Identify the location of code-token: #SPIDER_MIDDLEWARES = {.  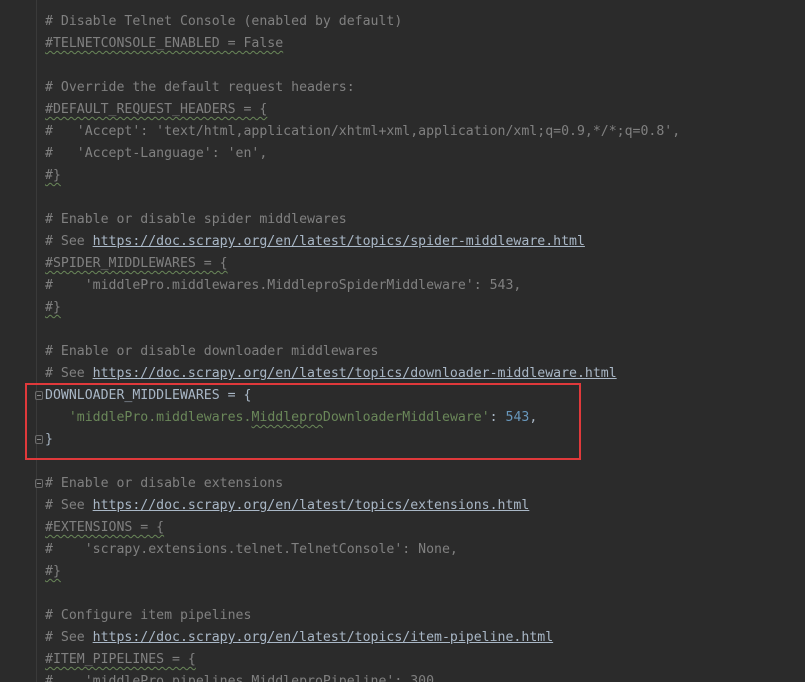
(136, 263).